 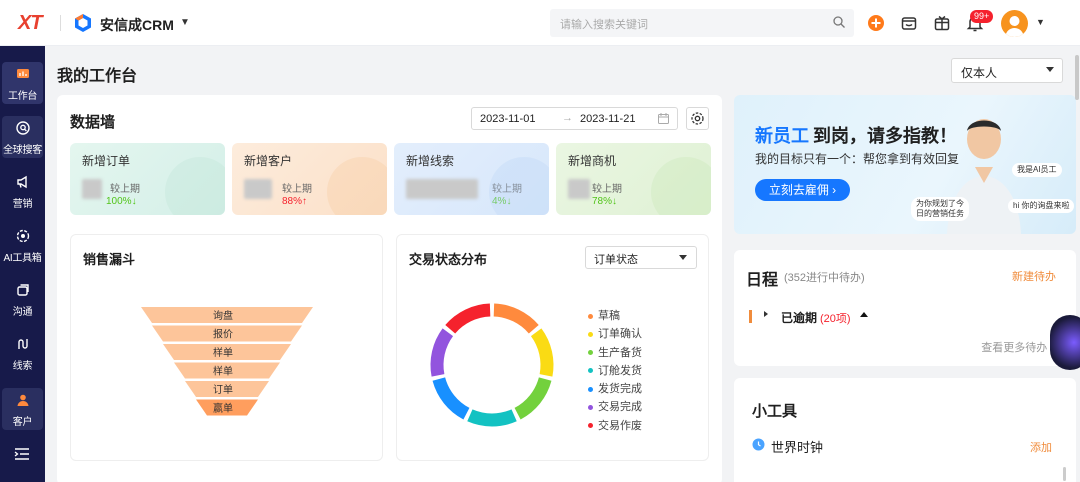 What do you see at coordinates (22, 409) in the screenshot?
I see `sidebar-item-customers: 客户` at bounding box center [22, 409].